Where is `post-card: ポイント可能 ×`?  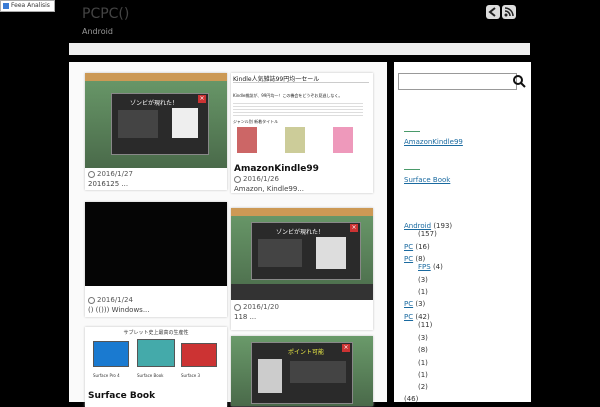 post-card: ポイント可能 × is located at coordinates (302, 371).